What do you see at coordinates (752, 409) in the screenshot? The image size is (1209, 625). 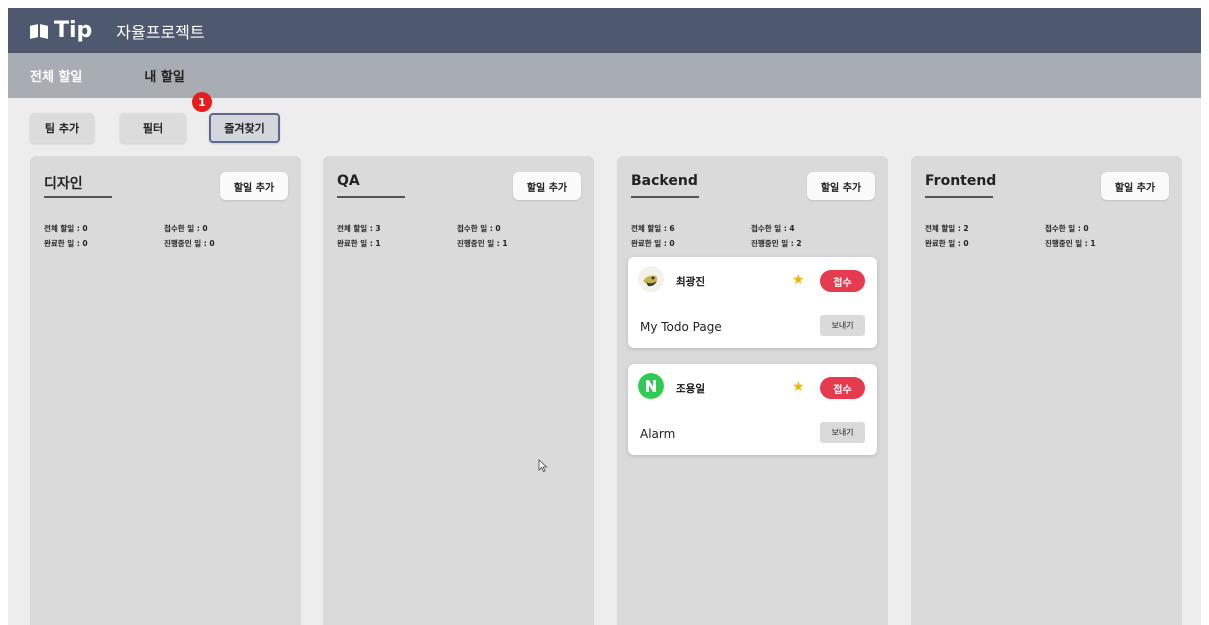 I see `todo-card: 조용일 ★ 접수 Alarm 보내기` at bounding box center [752, 409].